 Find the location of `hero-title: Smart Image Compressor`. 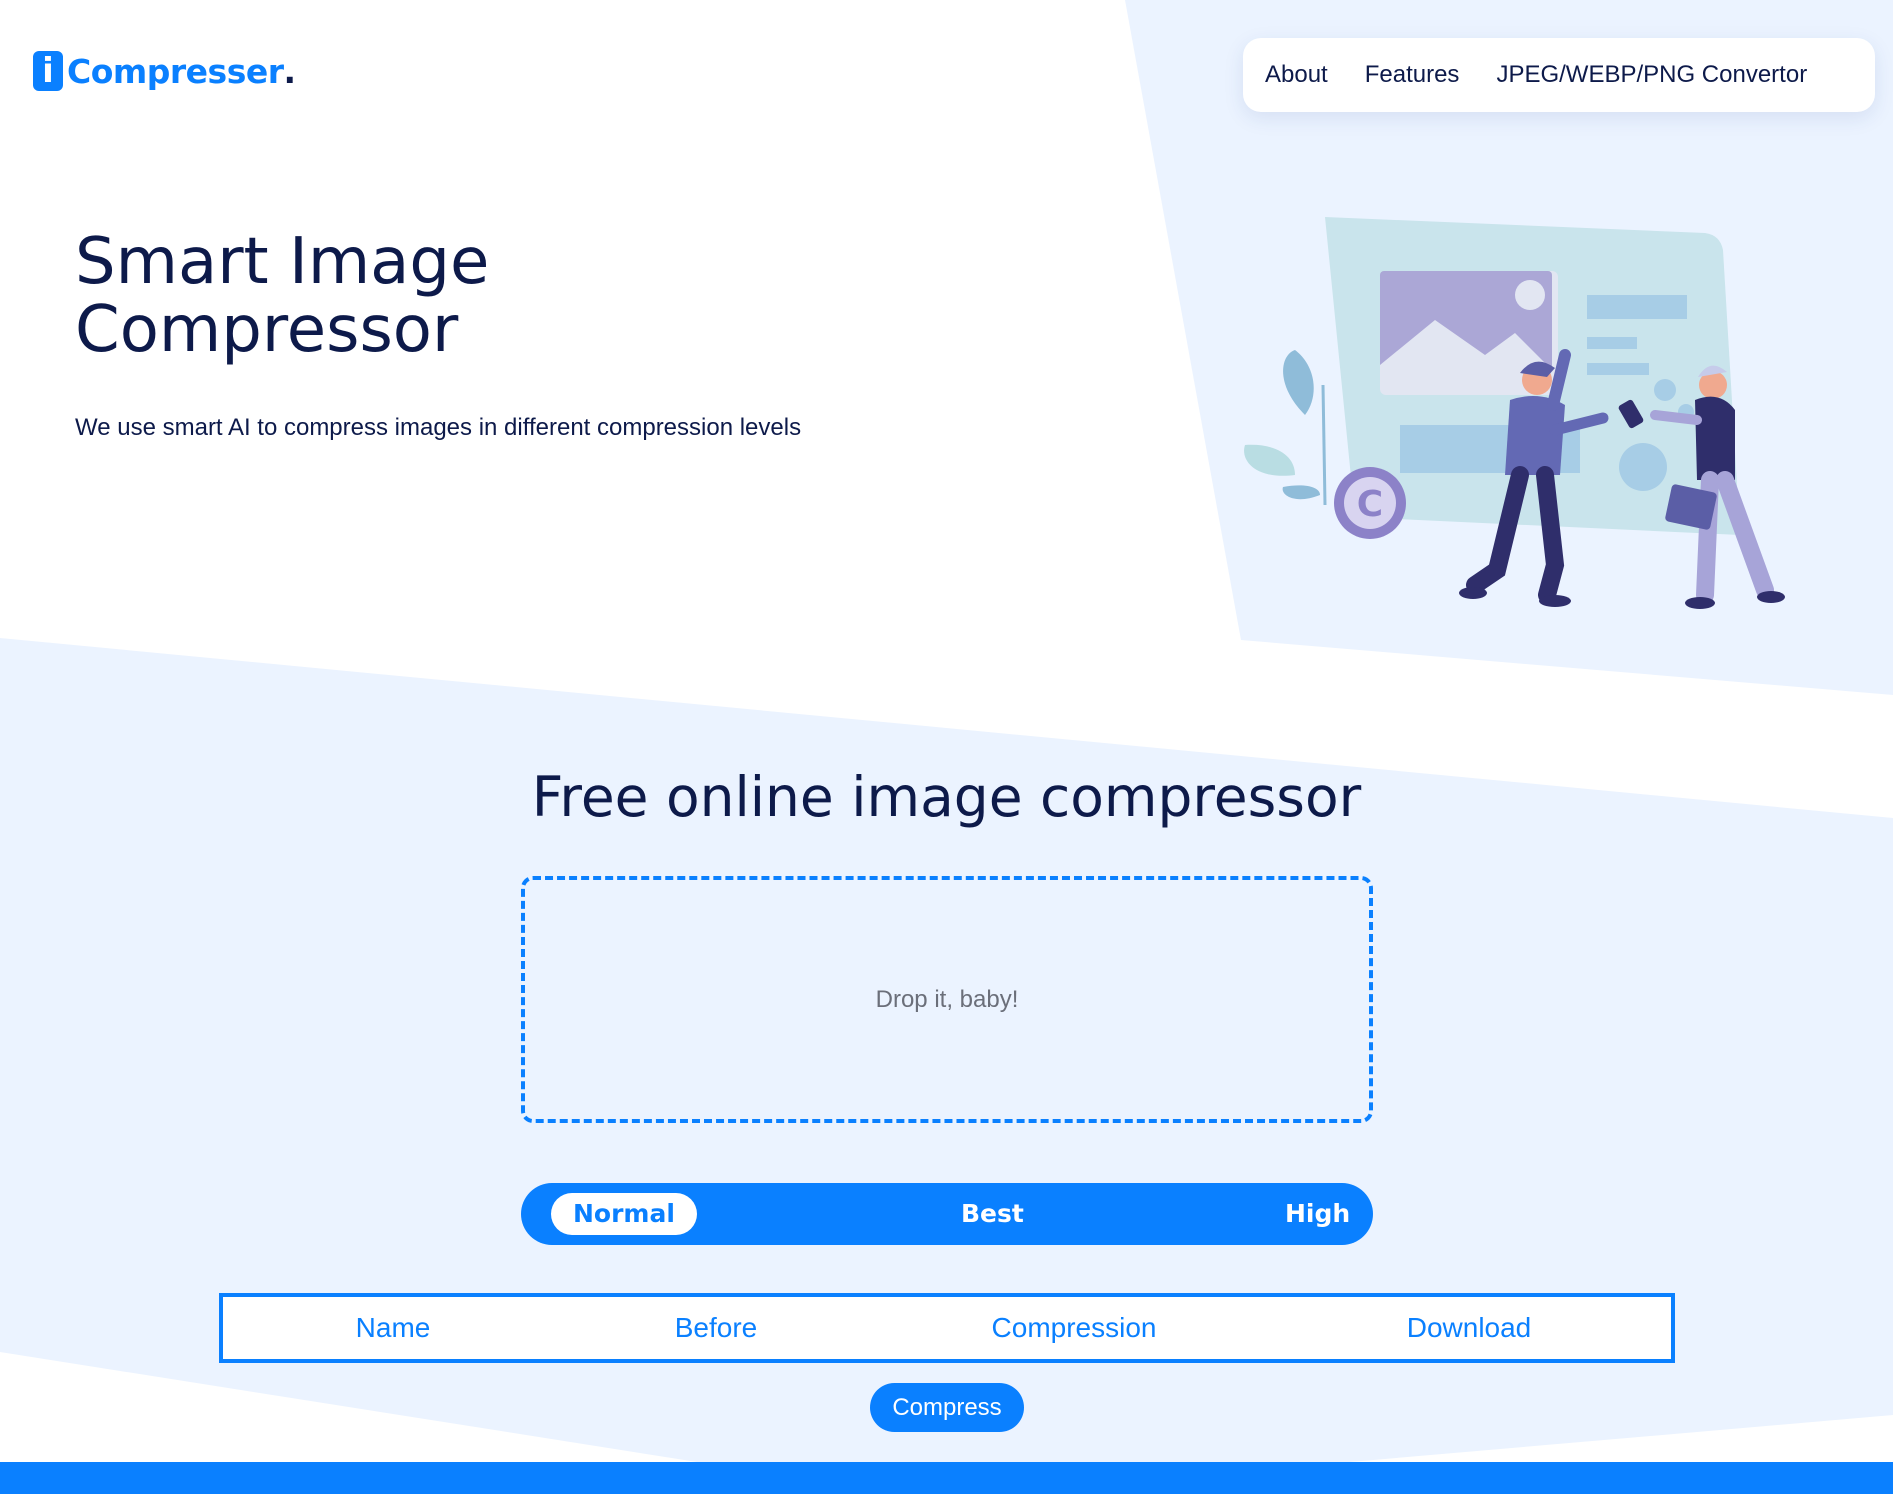

hero-title: Smart Image Compressor is located at coordinates (282, 296).